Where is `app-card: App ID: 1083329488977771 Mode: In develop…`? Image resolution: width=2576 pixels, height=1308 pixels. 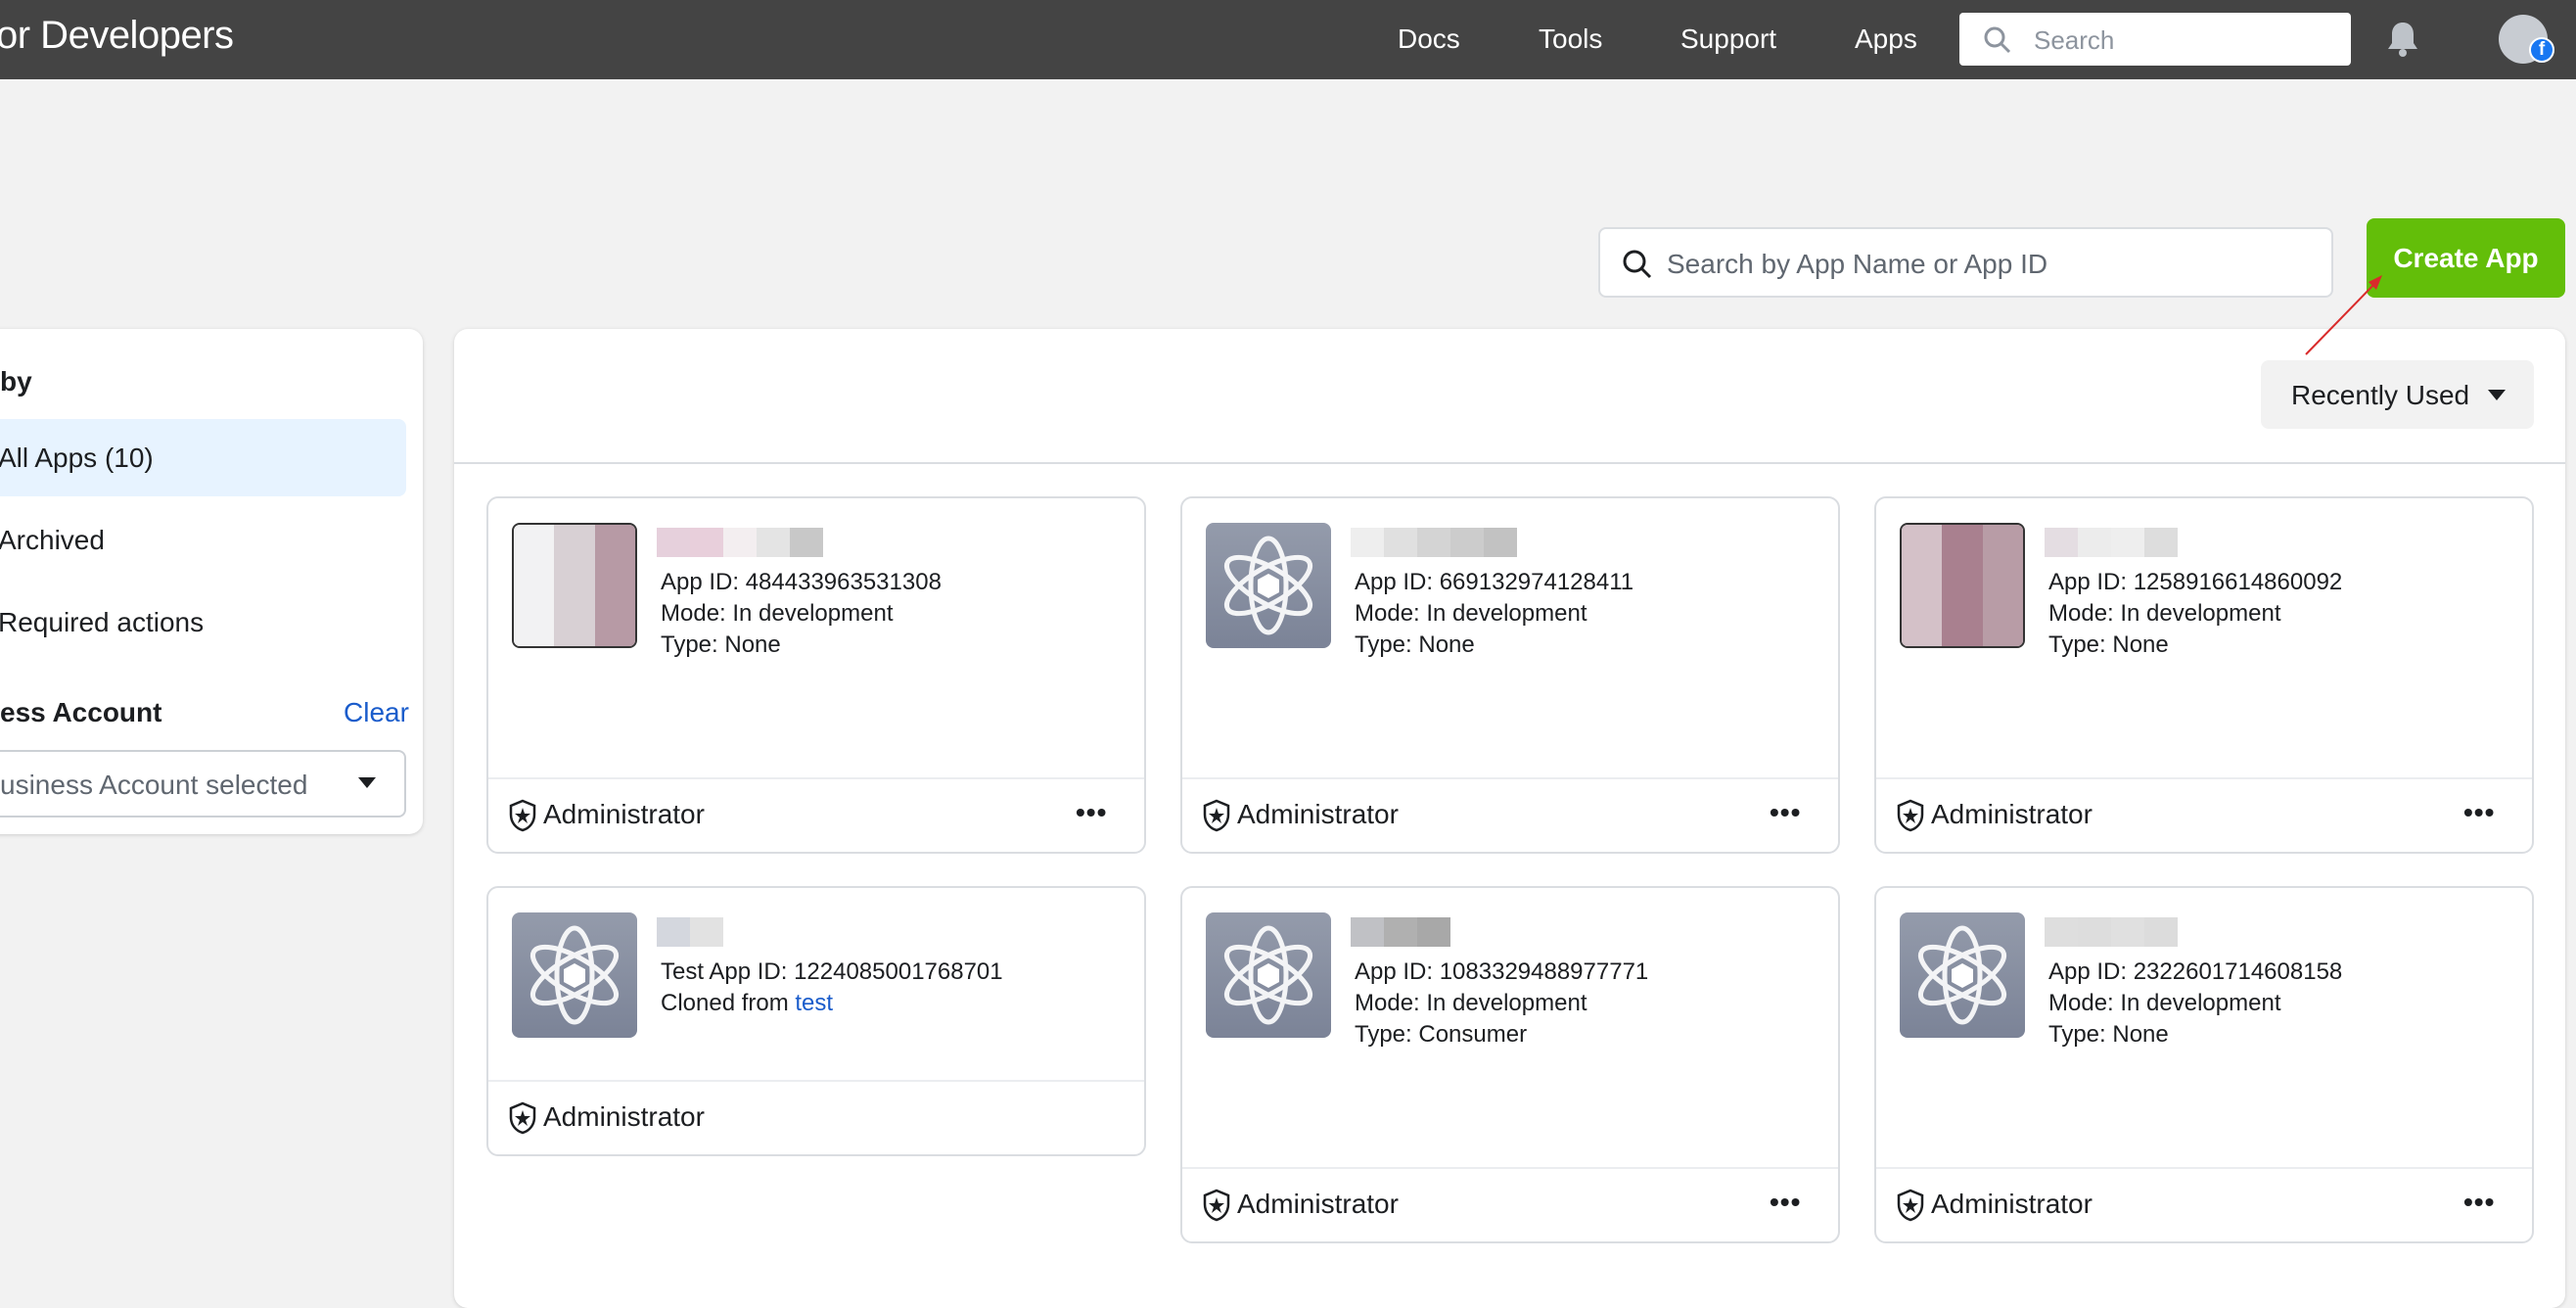
app-card: App ID: 1083329488977771 Mode: In develop… is located at coordinates (1510, 1064).